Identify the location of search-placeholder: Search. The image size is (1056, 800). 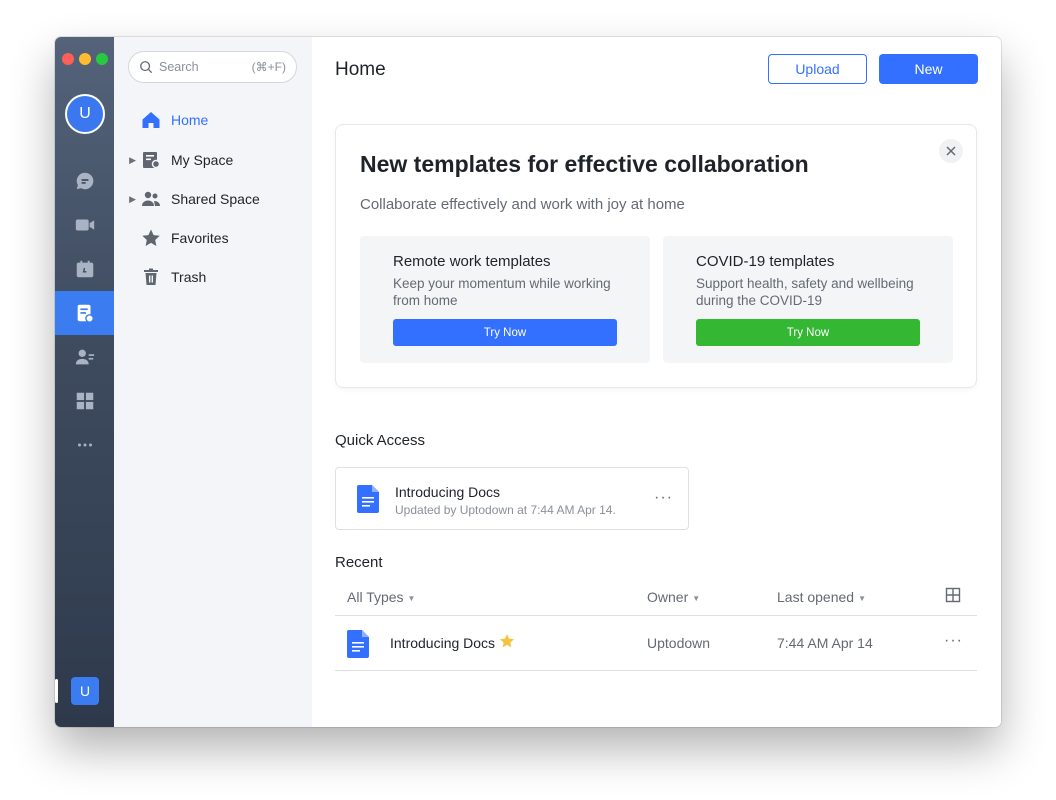
(179, 67).